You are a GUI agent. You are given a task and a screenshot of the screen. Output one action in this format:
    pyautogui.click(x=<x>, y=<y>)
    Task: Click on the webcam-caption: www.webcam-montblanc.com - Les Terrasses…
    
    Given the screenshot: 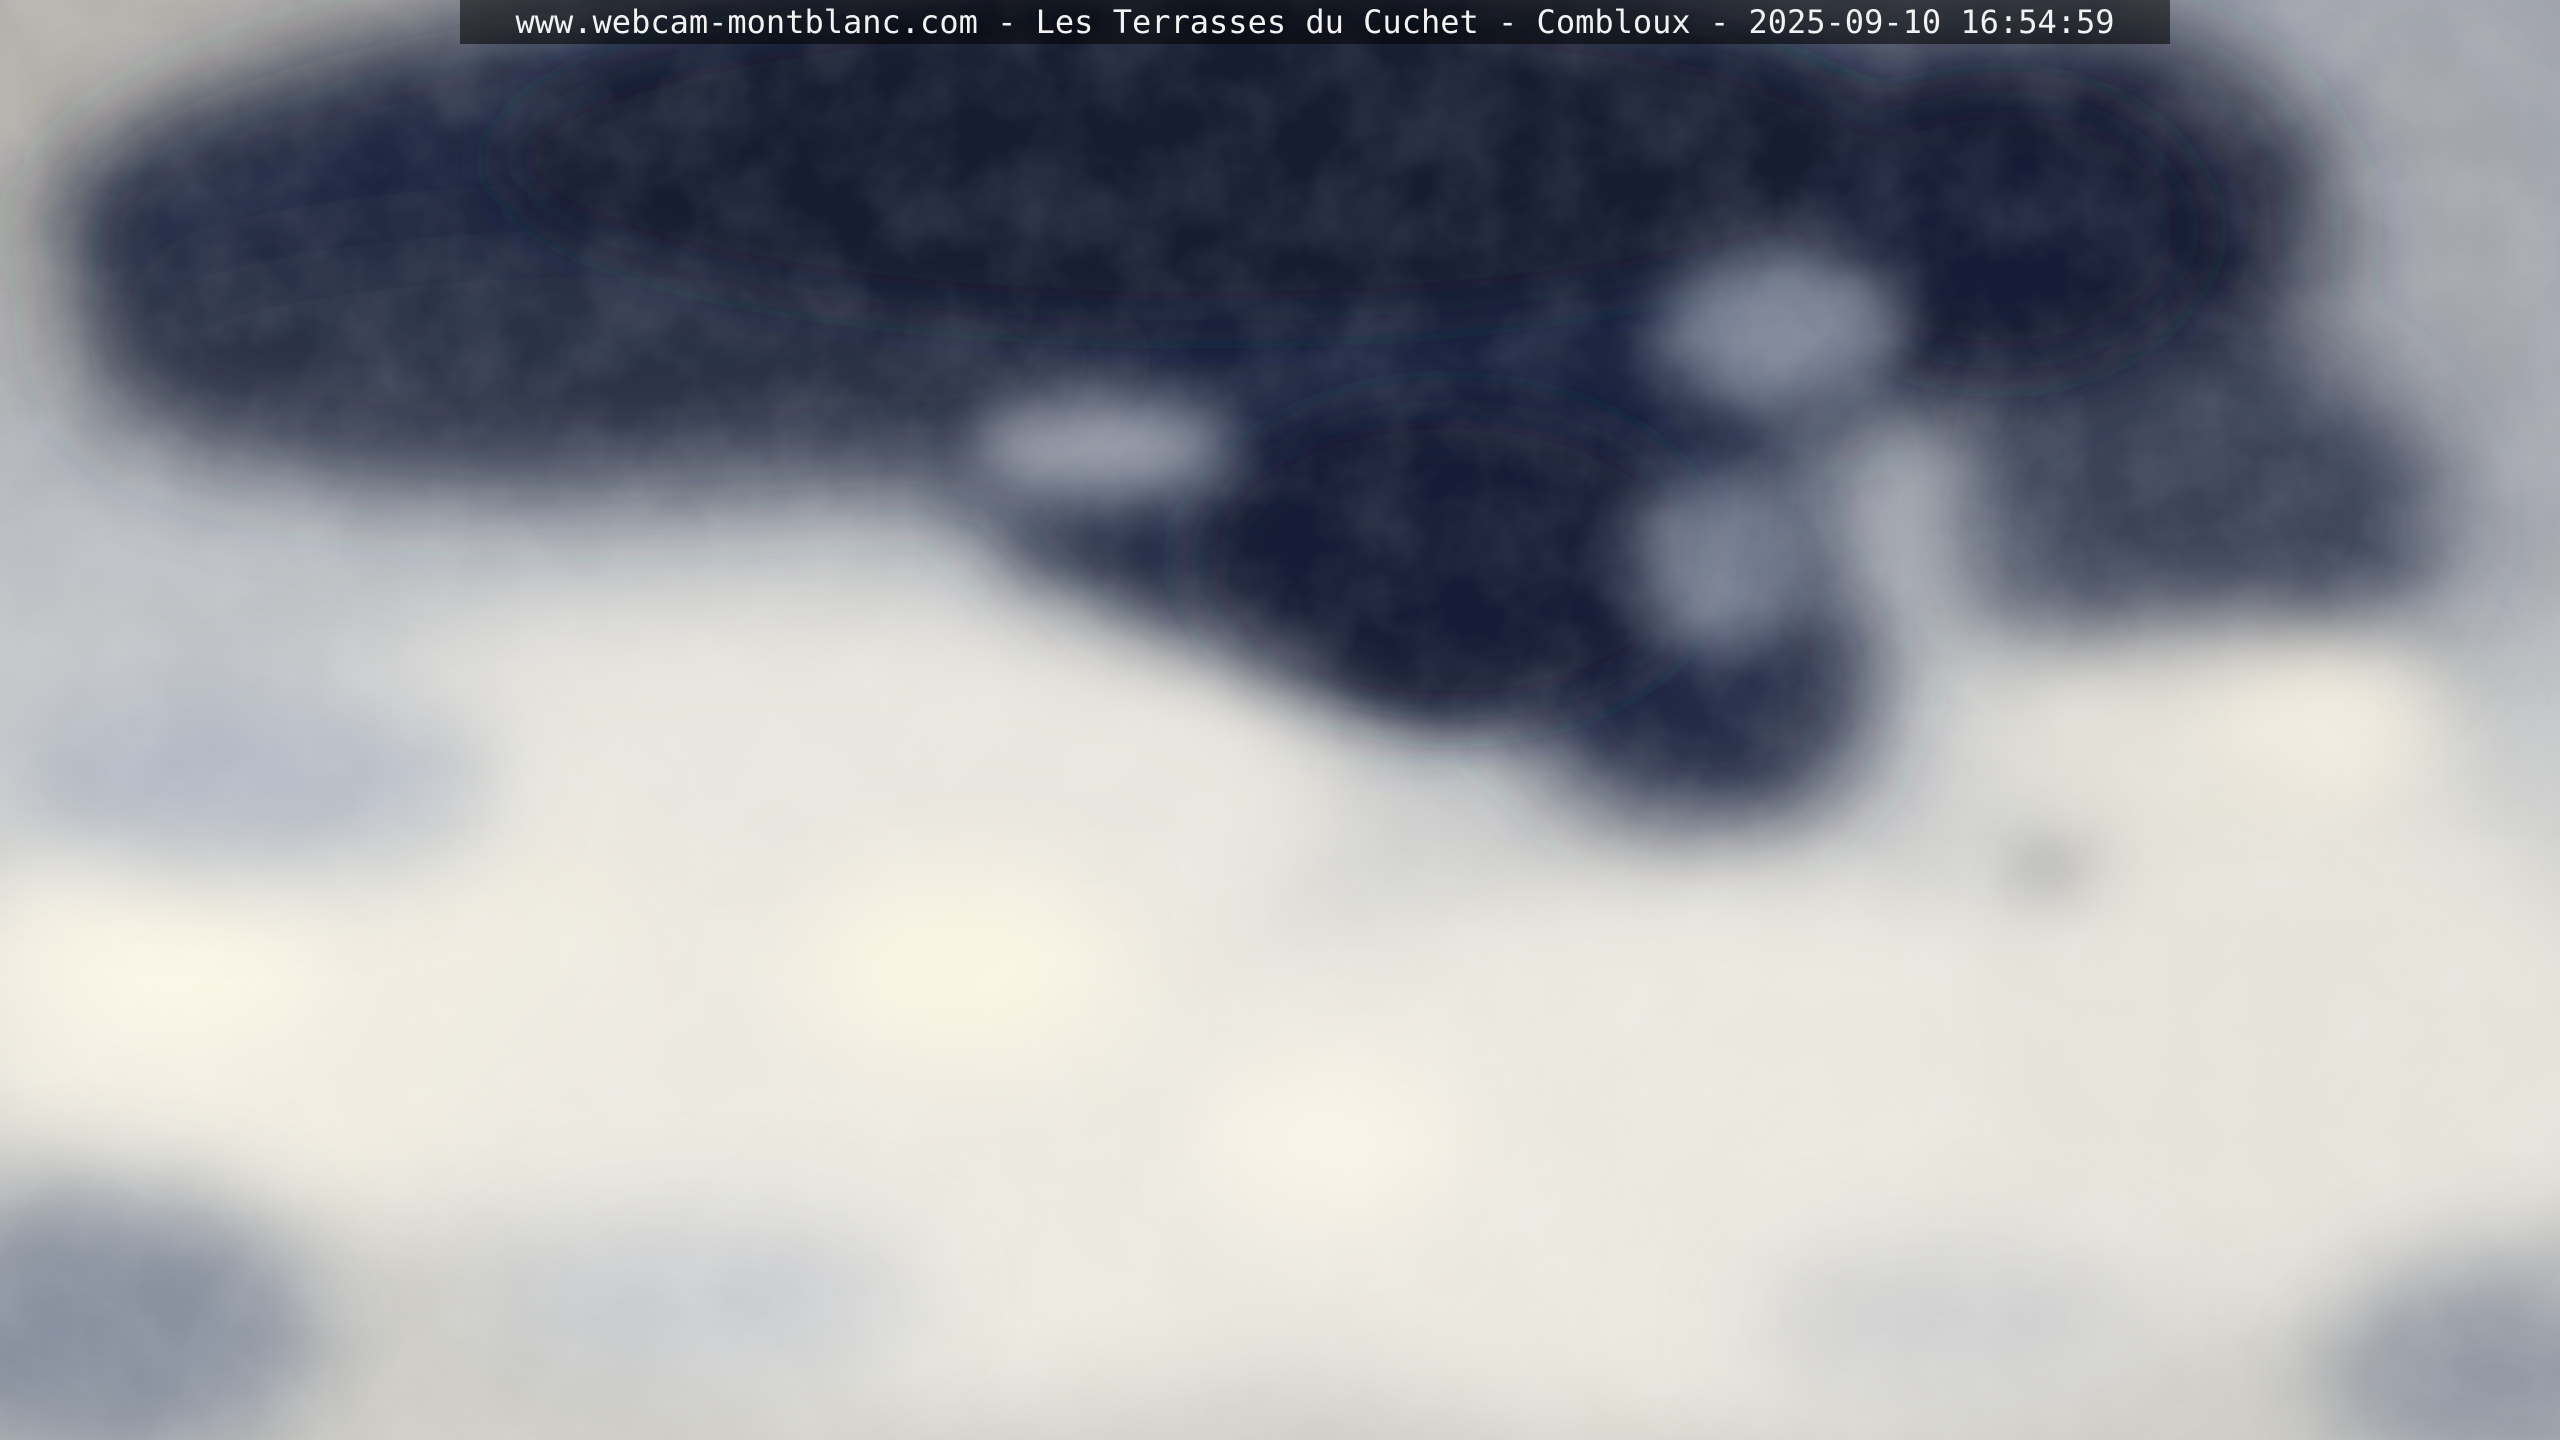 What is the action you would take?
    pyautogui.click(x=1315, y=22)
    